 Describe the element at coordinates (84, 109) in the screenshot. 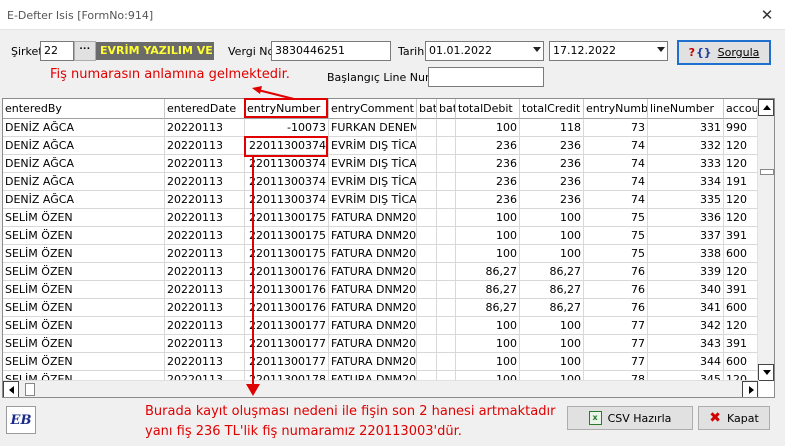

I see `column-header-enteredby: enteredBy` at that location.